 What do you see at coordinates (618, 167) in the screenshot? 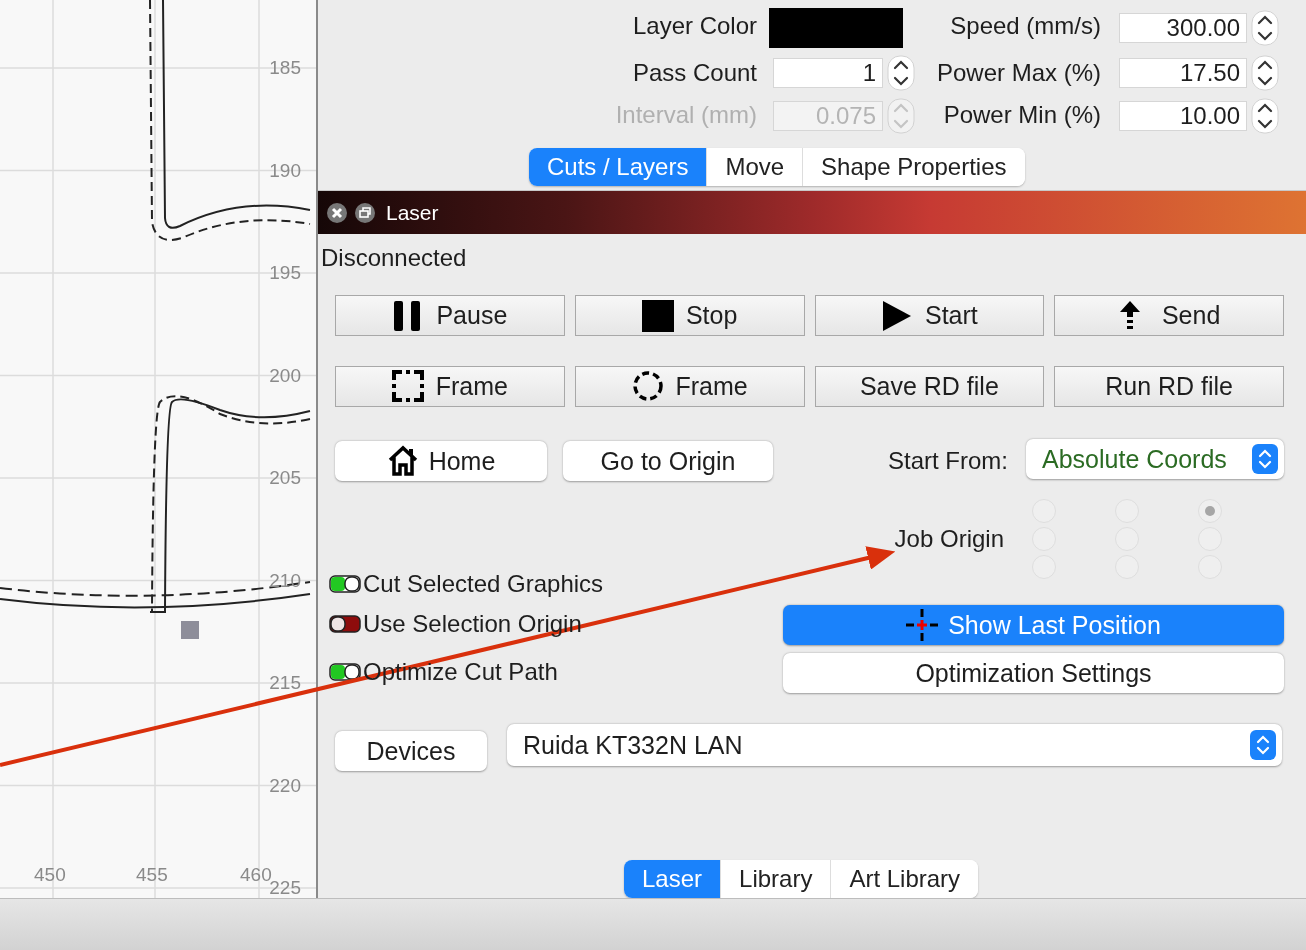
I see `tab: Cuts / Layers` at bounding box center [618, 167].